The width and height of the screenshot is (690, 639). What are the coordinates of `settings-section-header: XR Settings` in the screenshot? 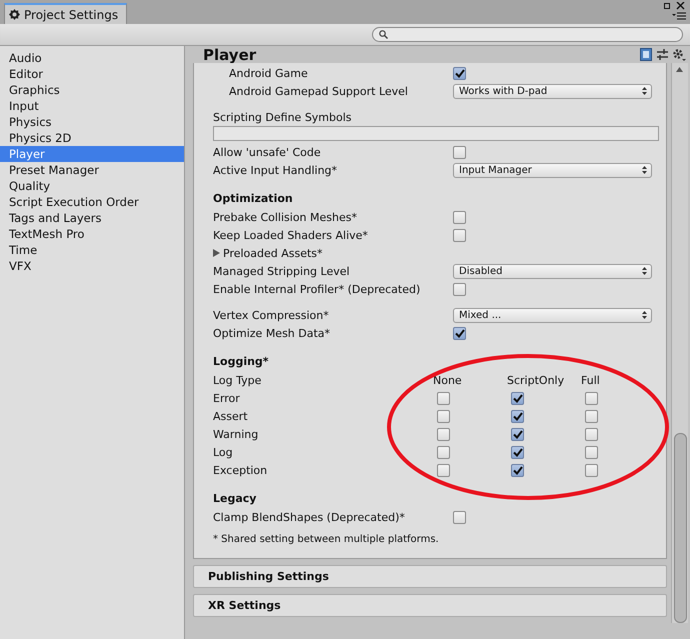 It's located at (430, 605).